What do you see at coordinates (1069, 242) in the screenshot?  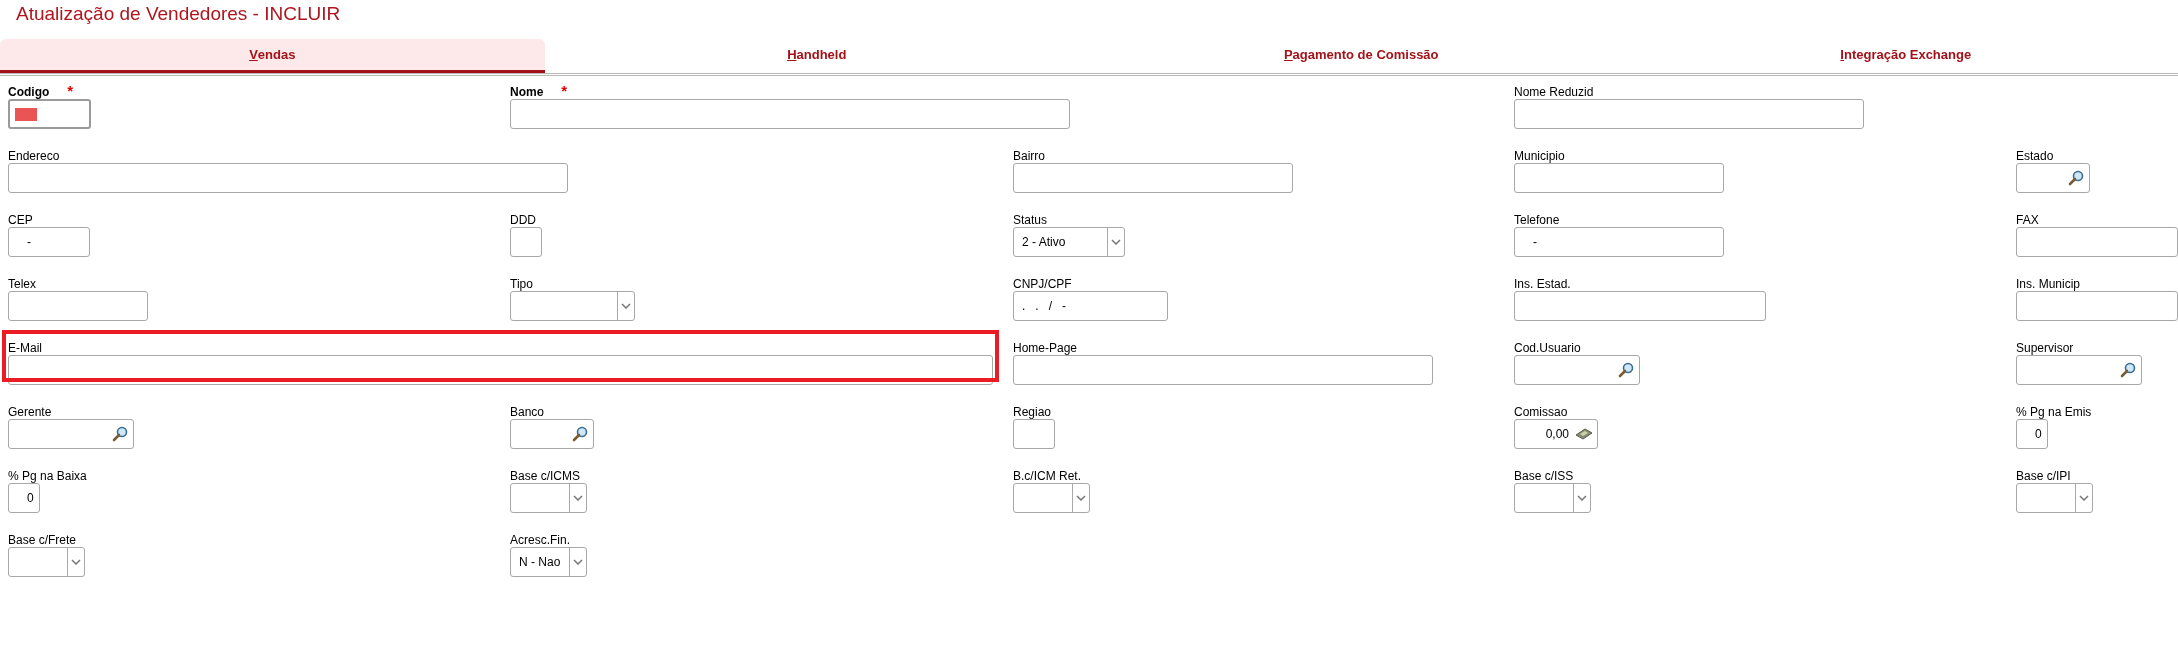 I see `dropdown-field: 2 - Ativo` at bounding box center [1069, 242].